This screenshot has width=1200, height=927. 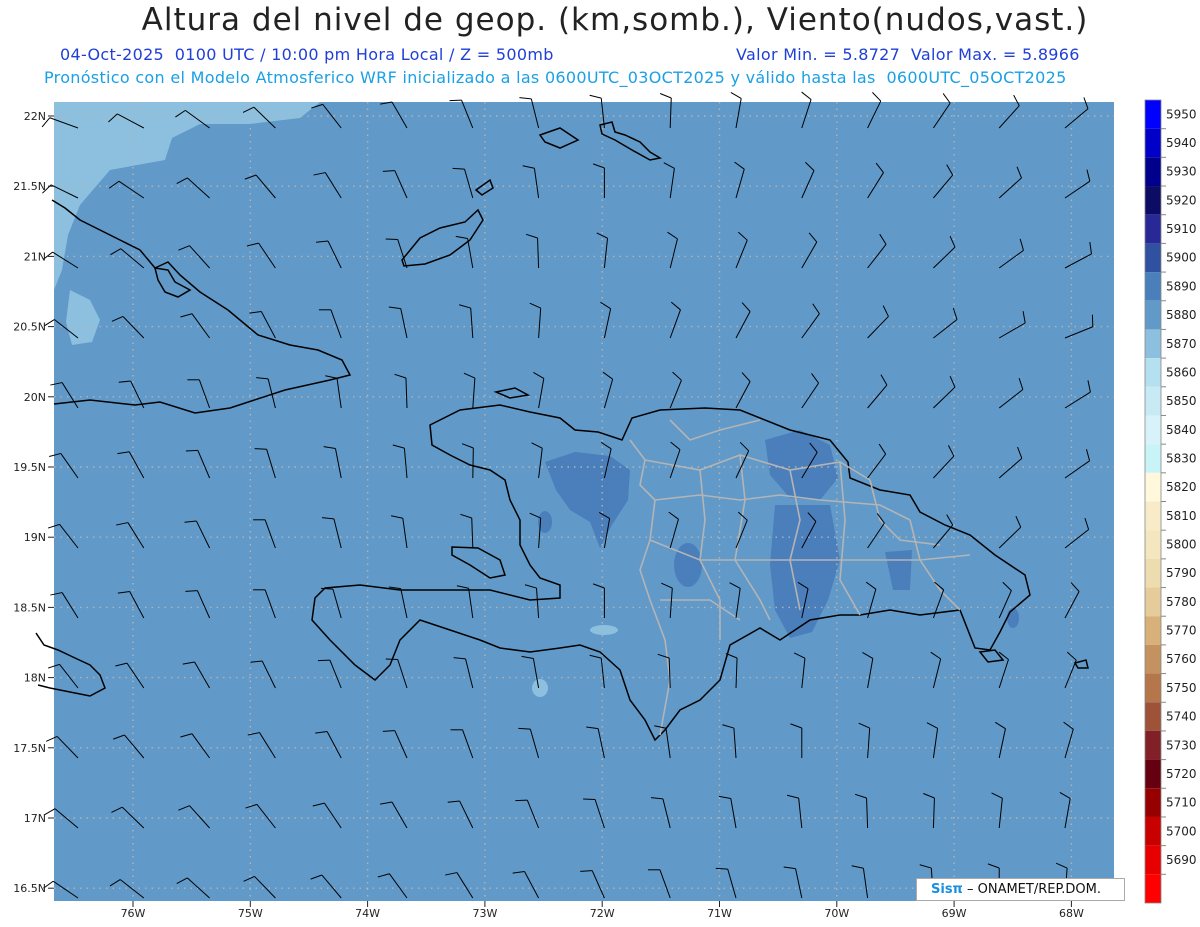 I want to click on colorbar-label: 5840, so click(x=1181, y=430).